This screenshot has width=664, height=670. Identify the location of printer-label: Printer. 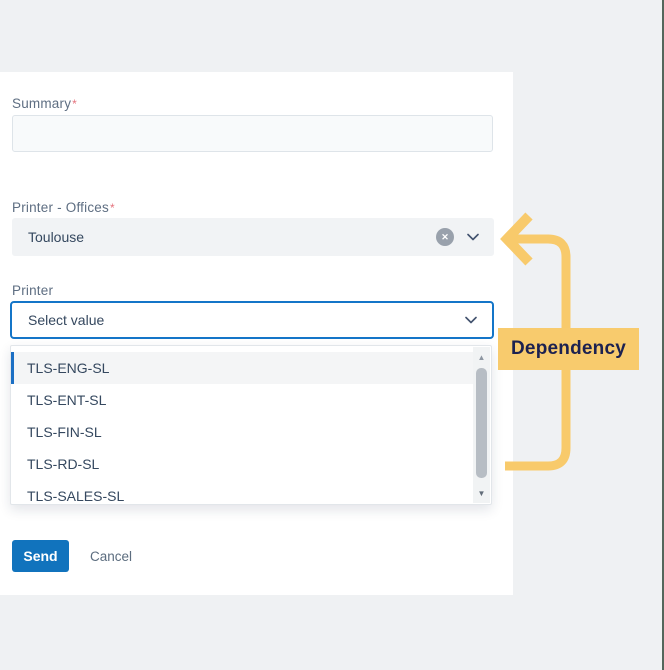
(32, 290).